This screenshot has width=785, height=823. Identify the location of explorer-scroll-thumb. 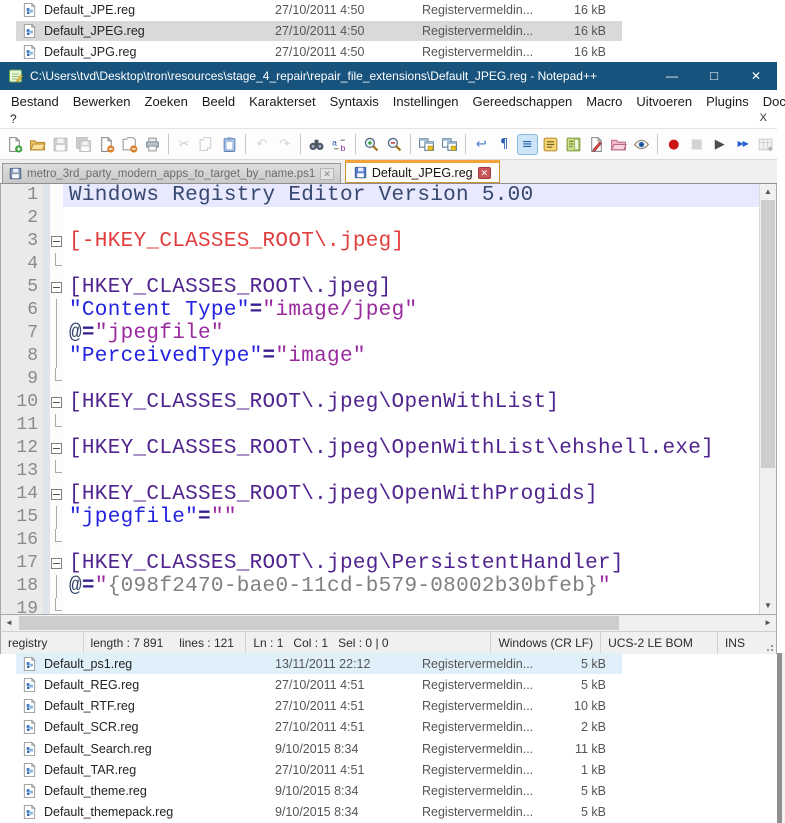
(779, 738).